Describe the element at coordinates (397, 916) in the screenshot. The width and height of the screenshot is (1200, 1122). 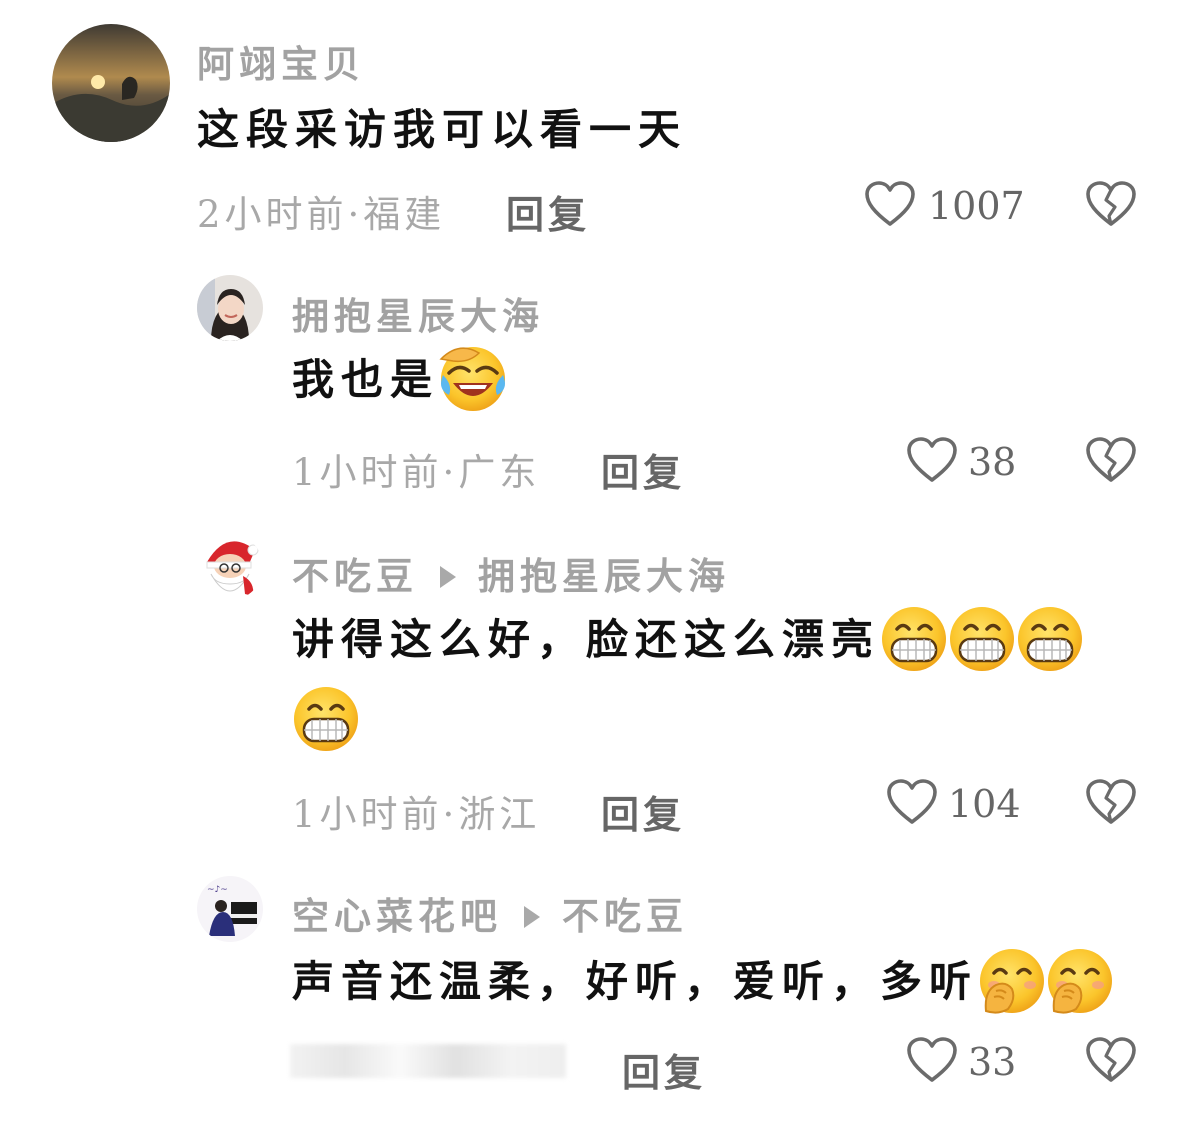
I see `username-text: 空心菜花吧` at that location.